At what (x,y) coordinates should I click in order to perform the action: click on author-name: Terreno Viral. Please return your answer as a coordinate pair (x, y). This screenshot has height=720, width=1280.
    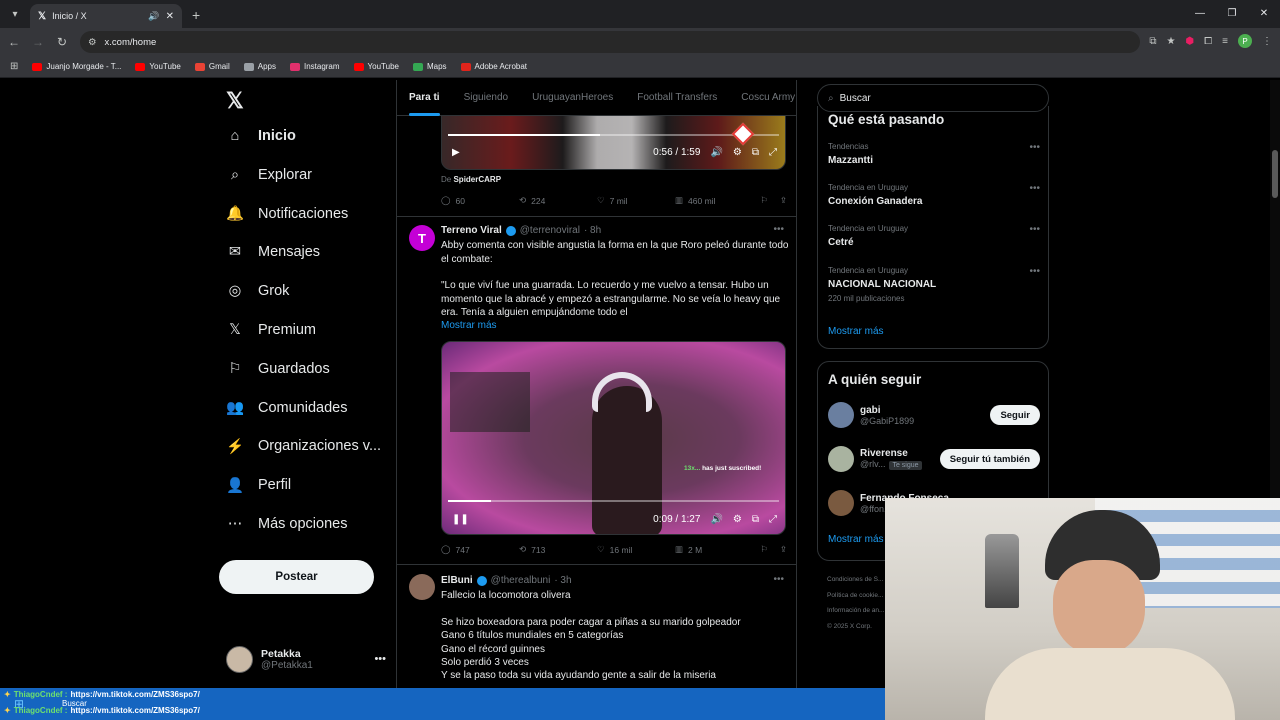
    Looking at the image, I should click on (471, 230).